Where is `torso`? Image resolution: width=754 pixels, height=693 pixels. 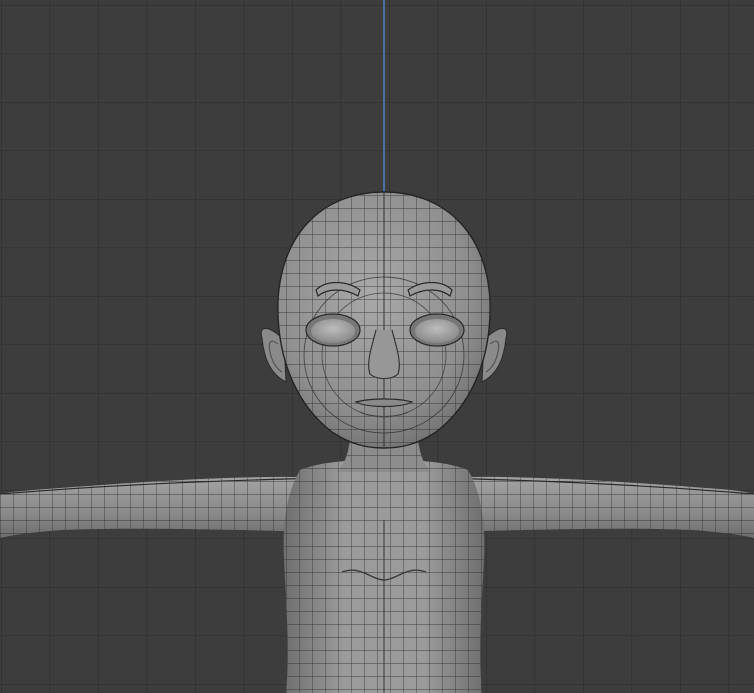 torso is located at coordinates (384, 576).